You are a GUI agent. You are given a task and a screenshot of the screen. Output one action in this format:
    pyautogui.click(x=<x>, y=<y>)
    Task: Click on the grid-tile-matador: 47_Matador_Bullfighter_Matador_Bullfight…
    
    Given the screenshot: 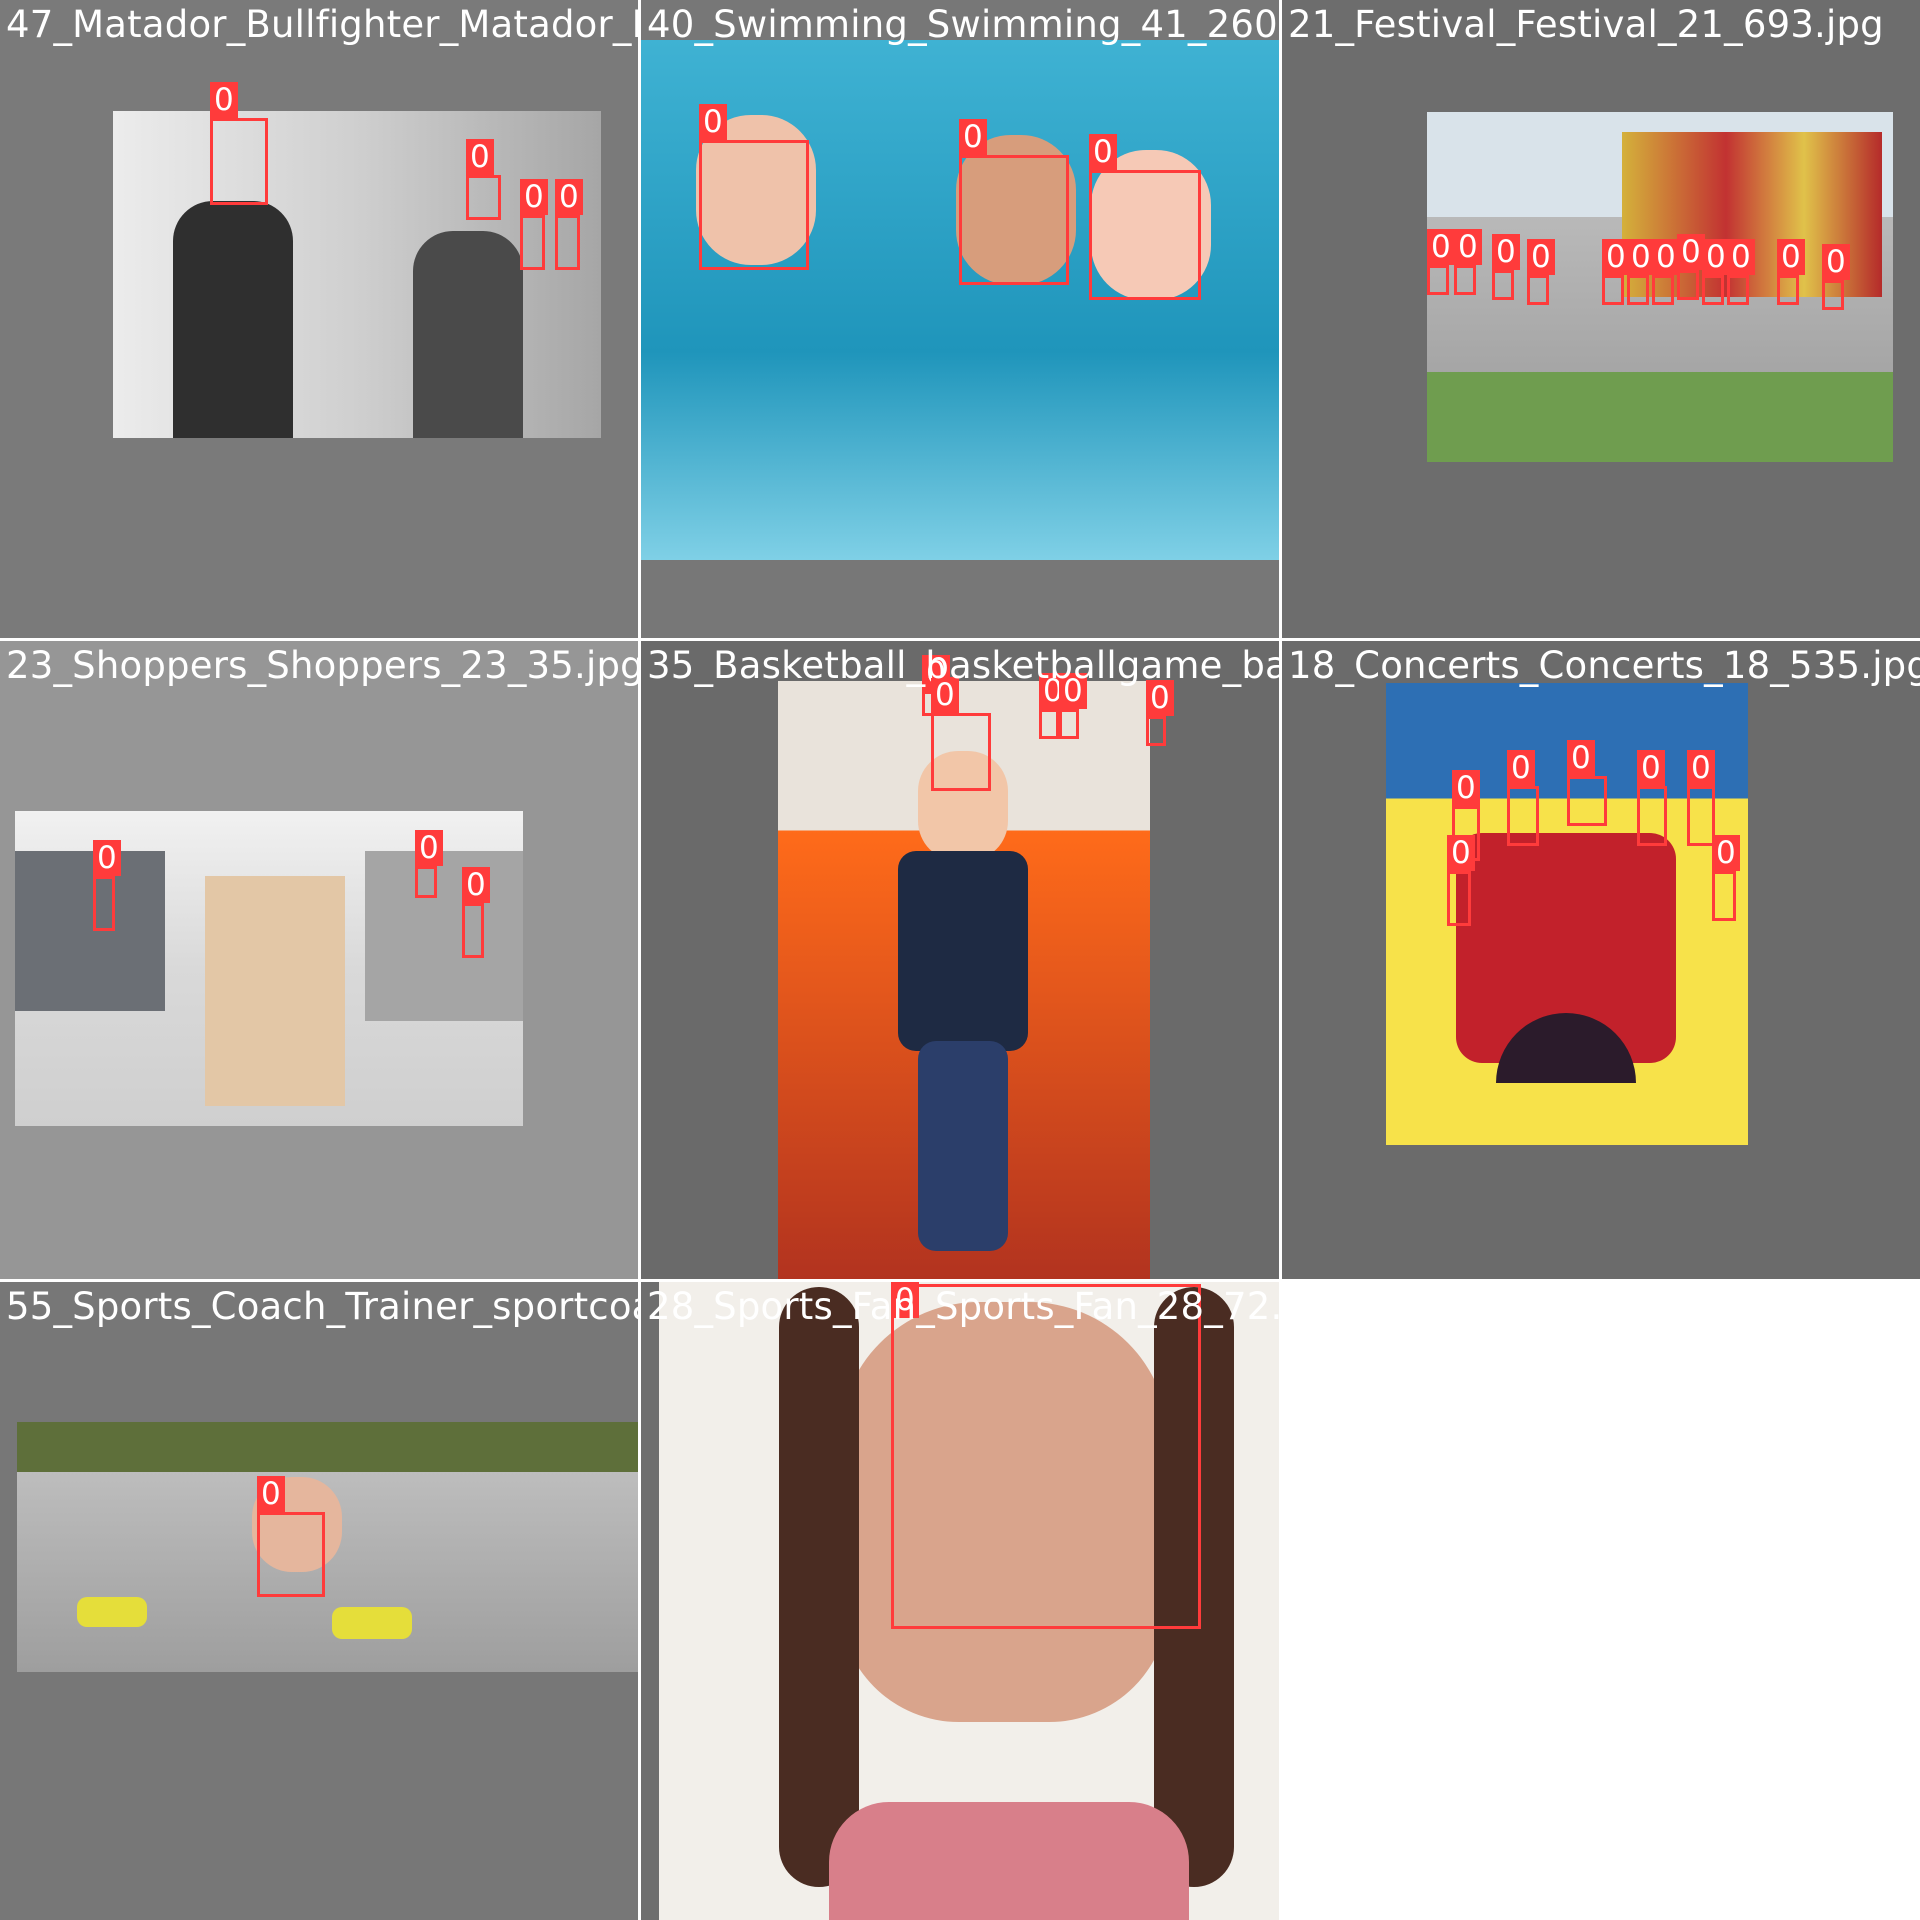 What is the action you would take?
    pyautogui.click(x=319, y=319)
    